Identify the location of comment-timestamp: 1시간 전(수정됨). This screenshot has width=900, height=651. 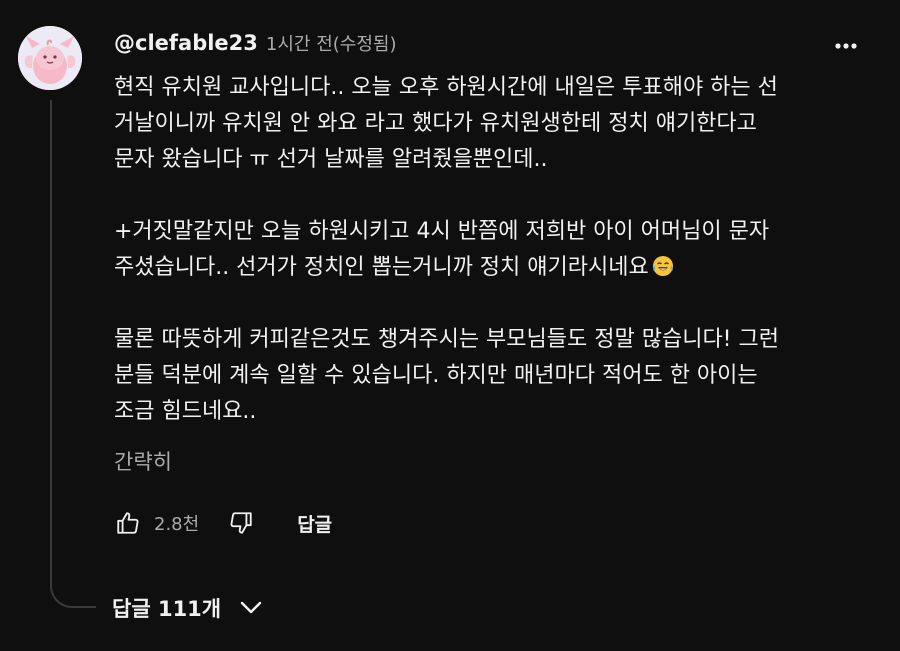
(331, 43).